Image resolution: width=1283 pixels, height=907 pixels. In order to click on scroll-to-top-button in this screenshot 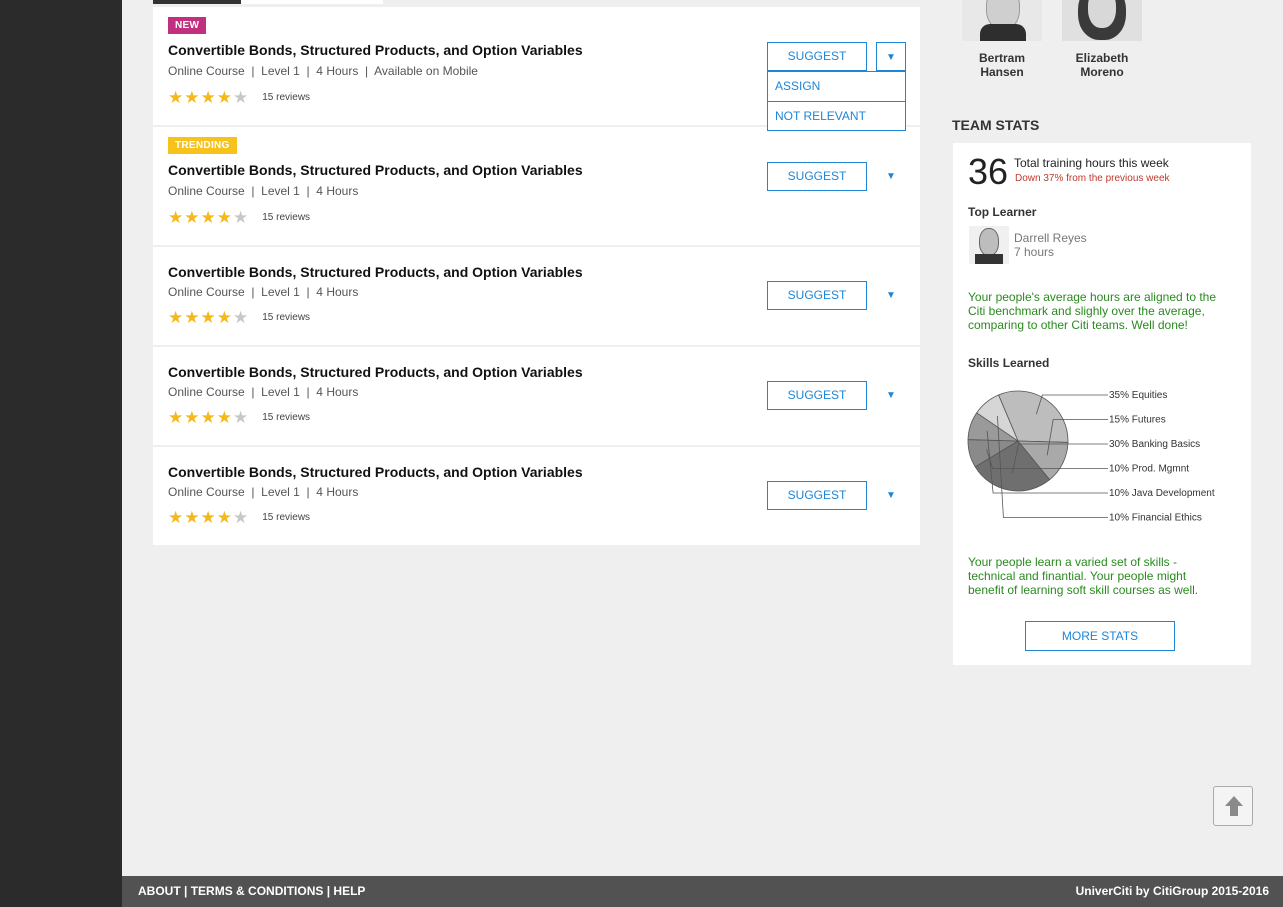, I will do `click(1233, 806)`.